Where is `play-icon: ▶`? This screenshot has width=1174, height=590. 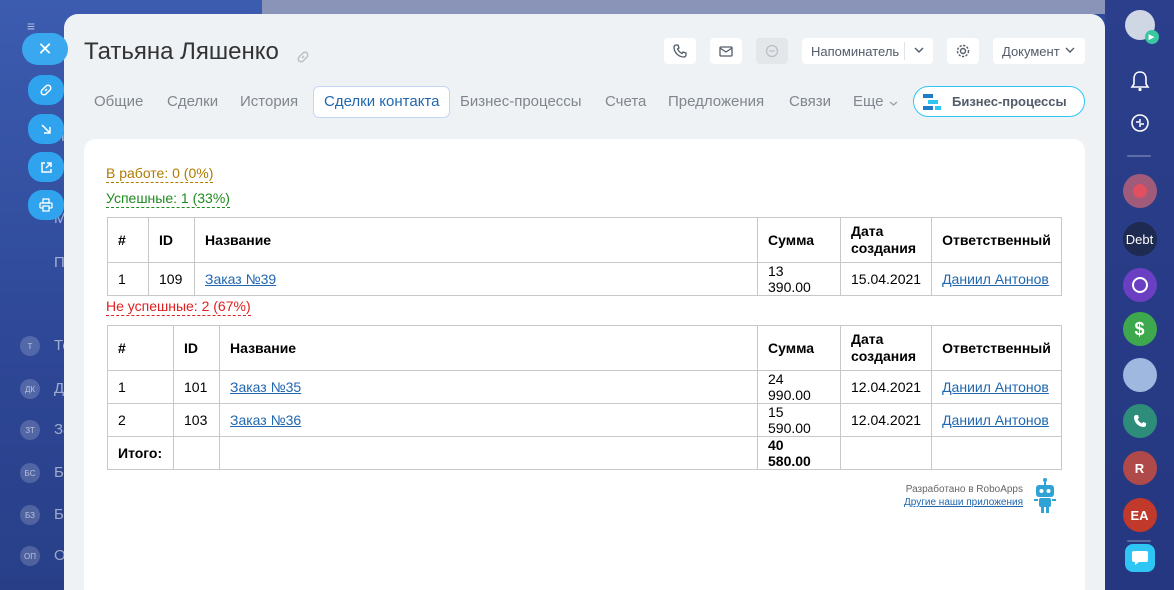 play-icon: ▶ is located at coordinates (1151, 37).